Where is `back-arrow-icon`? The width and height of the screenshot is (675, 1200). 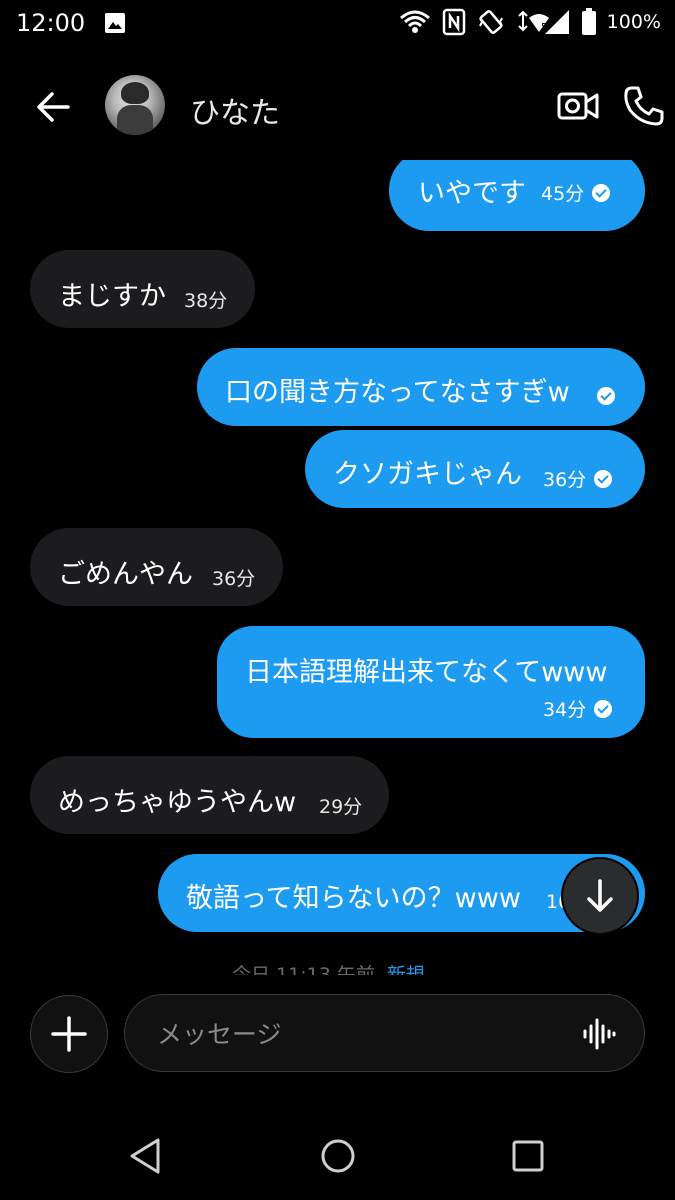
back-arrow-icon is located at coordinates (53, 107).